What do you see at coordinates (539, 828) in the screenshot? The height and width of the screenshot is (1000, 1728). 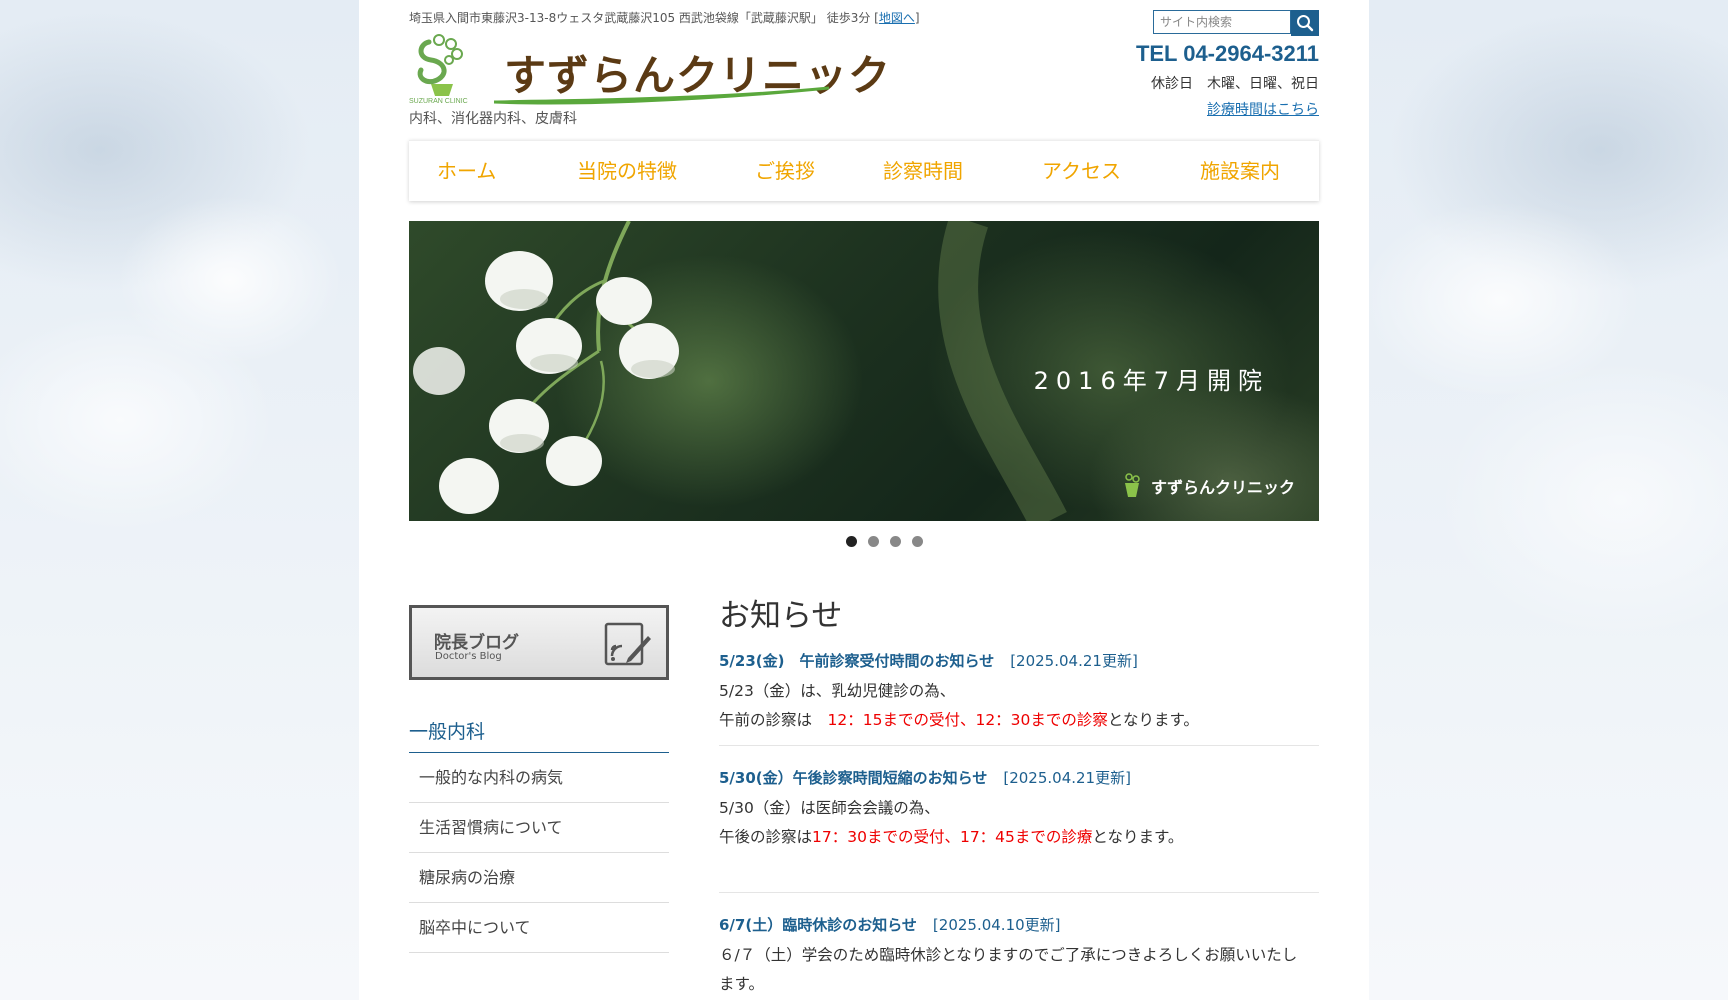 I see `sidebar-item-lifestyle-diseases: 生活習慣病について` at bounding box center [539, 828].